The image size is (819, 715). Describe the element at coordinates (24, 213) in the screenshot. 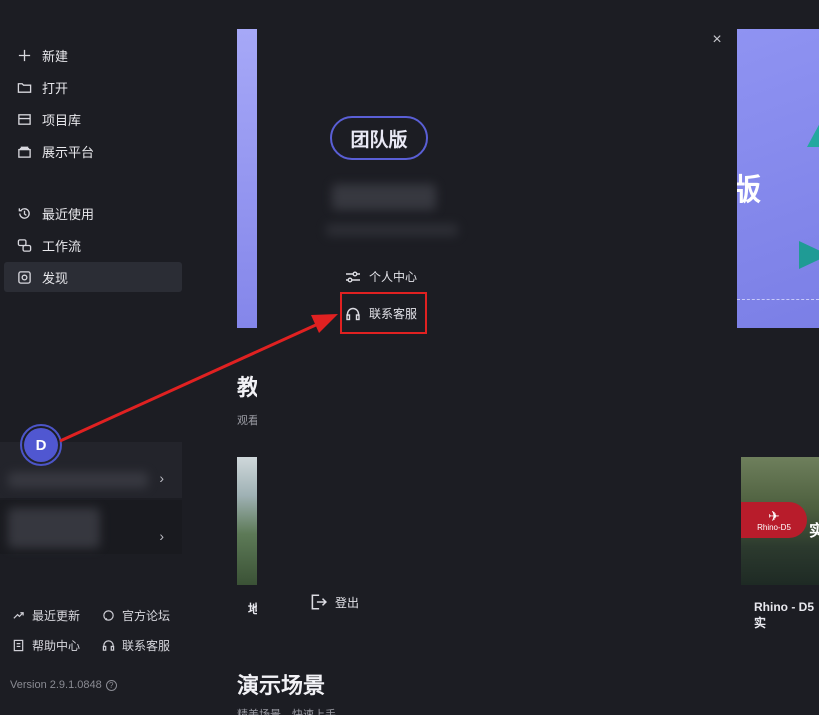

I see `history-icon` at that location.